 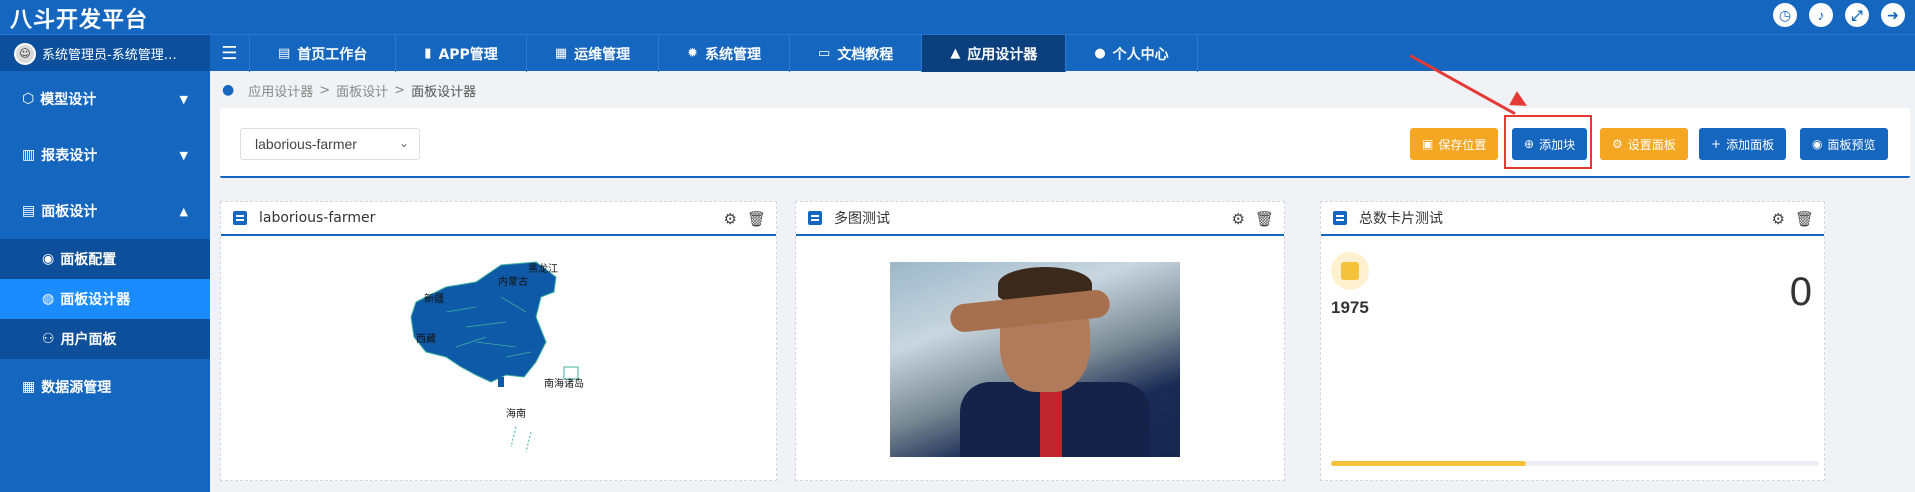 What do you see at coordinates (862, 219) in the screenshot?
I see `card-title: 多图测试` at bounding box center [862, 219].